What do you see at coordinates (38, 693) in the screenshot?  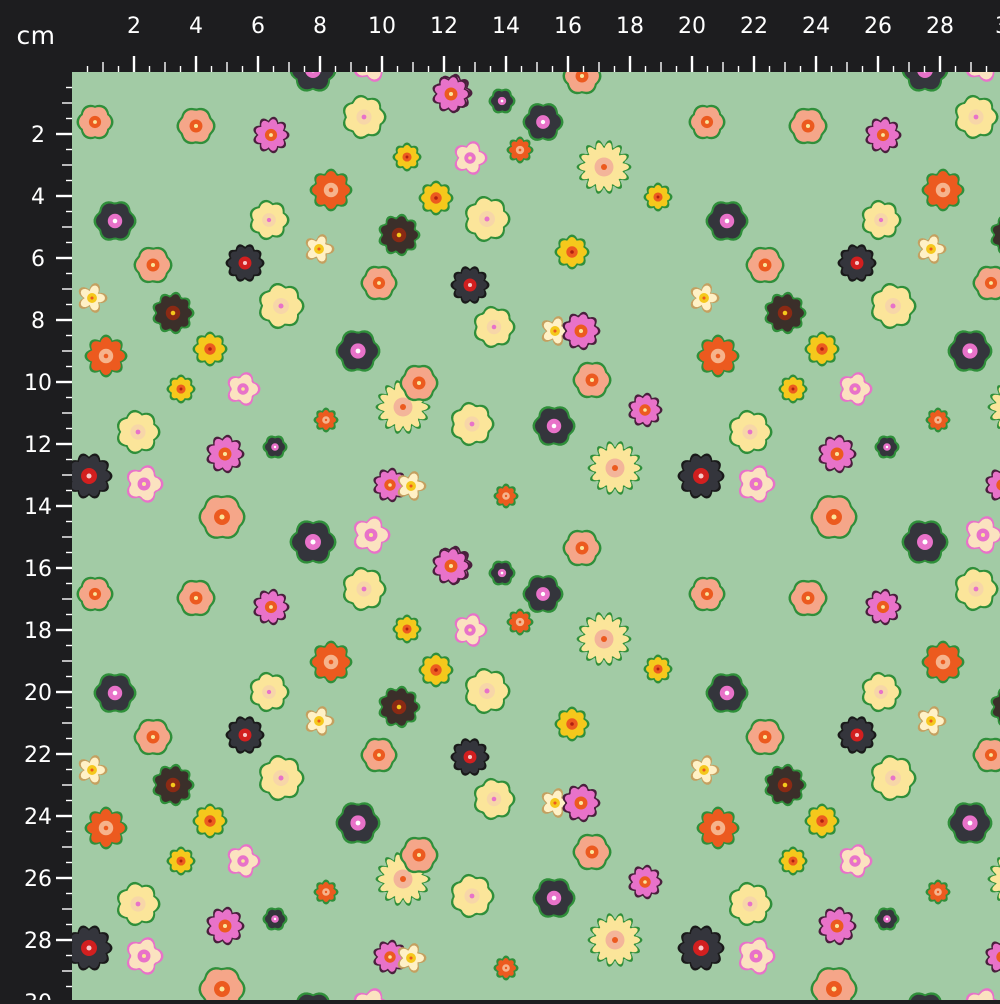 I see `left-ruler-label: 20` at bounding box center [38, 693].